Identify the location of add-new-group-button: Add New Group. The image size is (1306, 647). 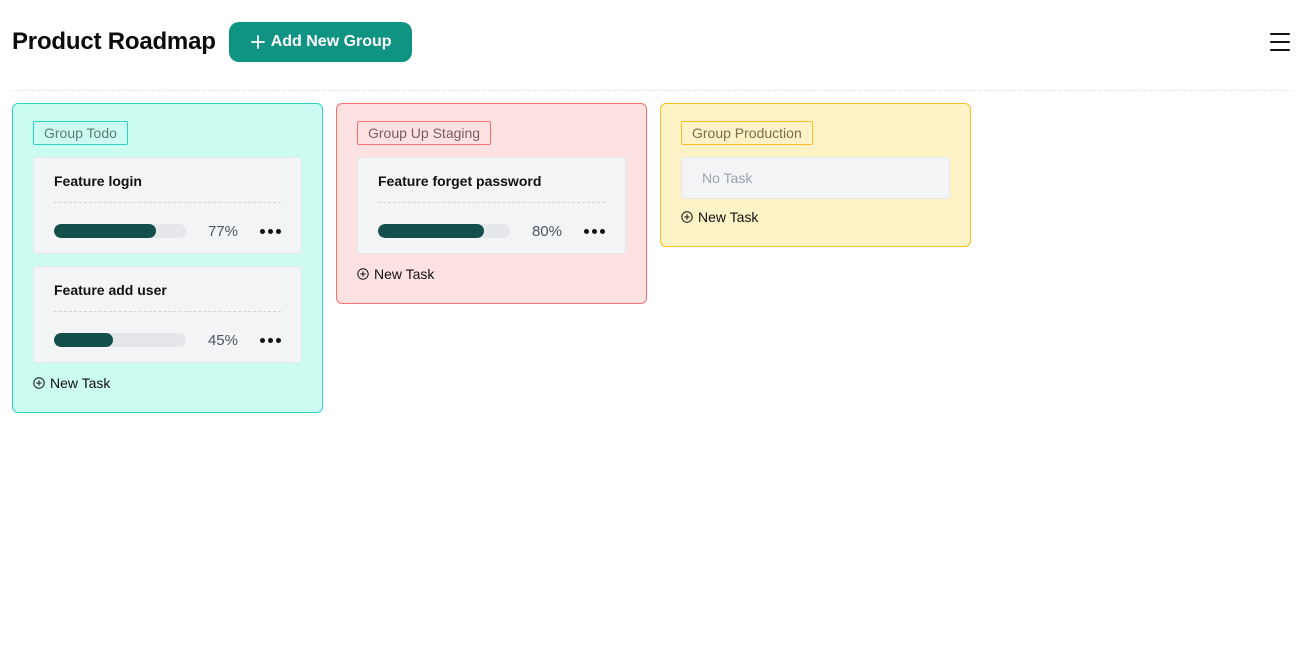
(320, 42).